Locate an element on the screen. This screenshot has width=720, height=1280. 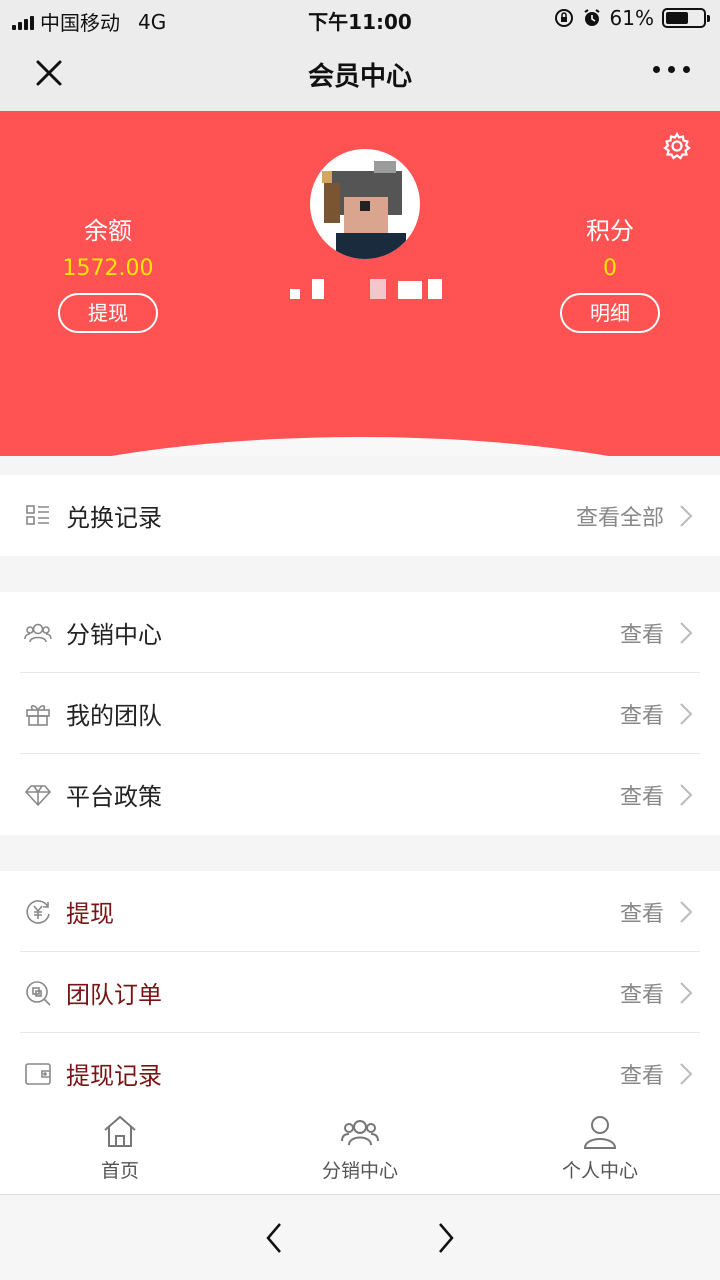
diamond-icon is located at coordinates (38, 795).